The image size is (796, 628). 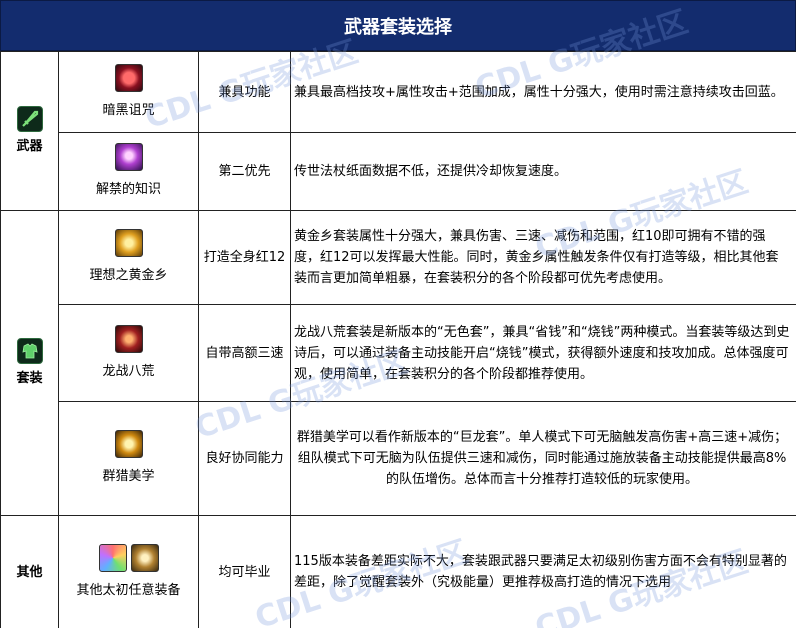 What do you see at coordinates (244, 171) in the screenshot?
I see `item-feature: 第二优先` at bounding box center [244, 171].